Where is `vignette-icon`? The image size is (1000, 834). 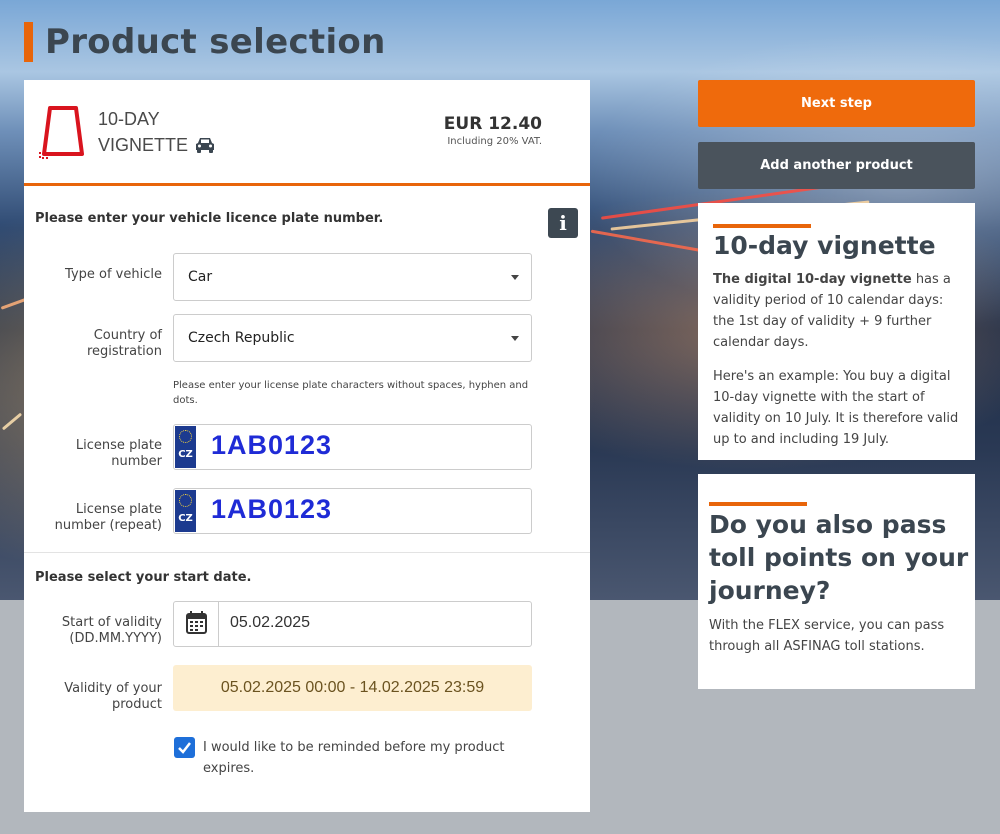
vignette-icon is located at coordinates (61, 132).